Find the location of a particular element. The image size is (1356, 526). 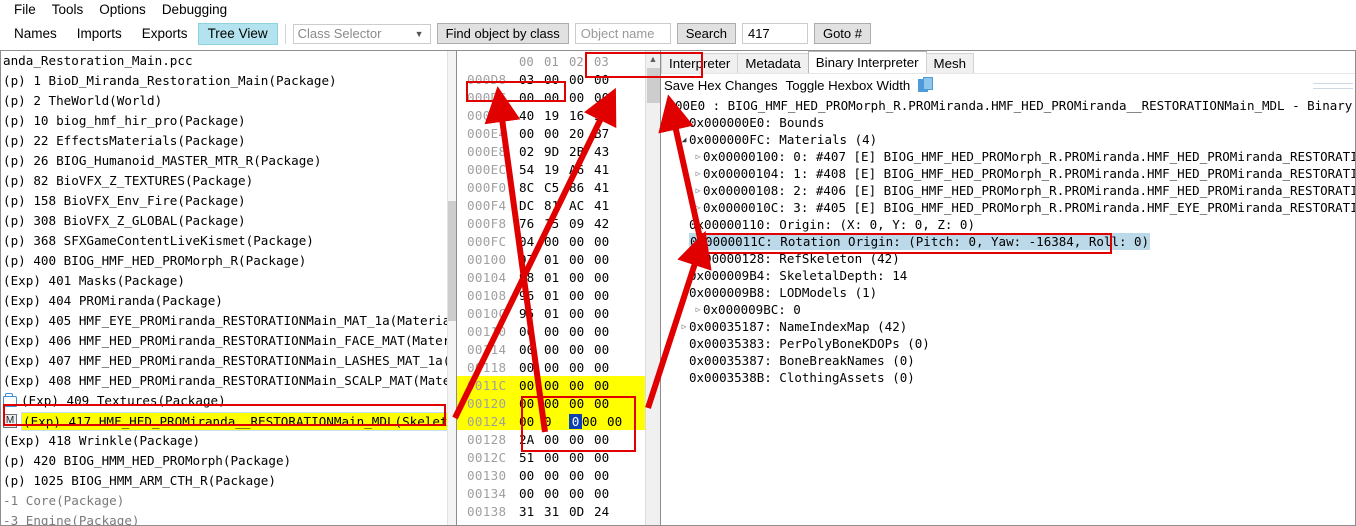

hex-byte: 86 is located at coordinates (581, 187).